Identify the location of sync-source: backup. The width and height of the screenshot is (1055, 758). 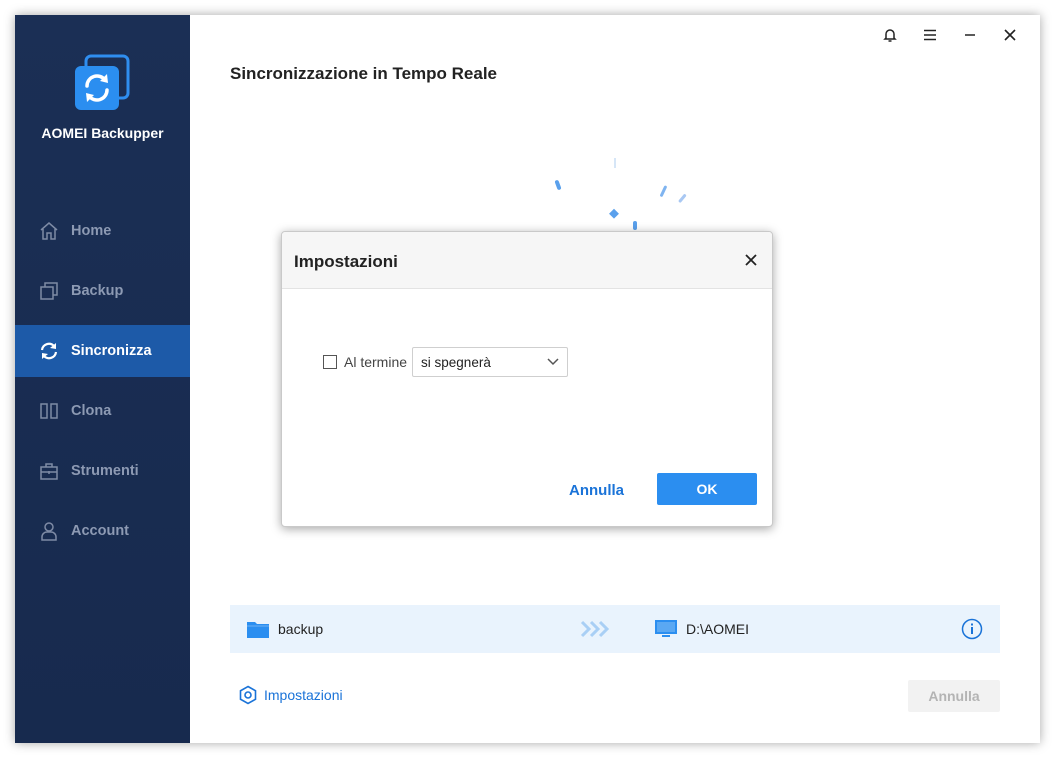
(284, 629).